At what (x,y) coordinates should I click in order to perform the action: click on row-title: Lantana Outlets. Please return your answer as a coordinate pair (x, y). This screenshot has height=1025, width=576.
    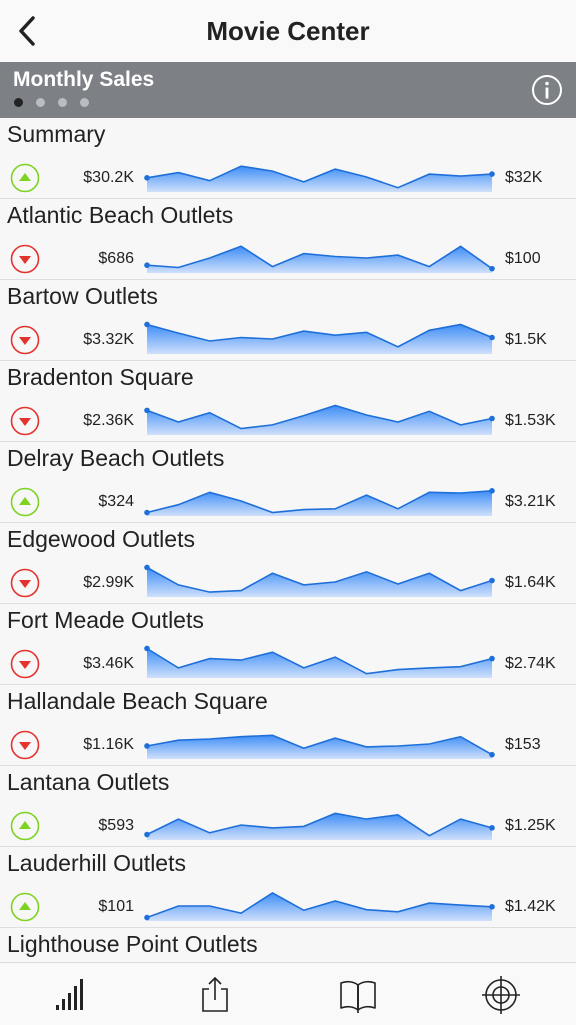
    Looking at the image, I should click on (88, 782).